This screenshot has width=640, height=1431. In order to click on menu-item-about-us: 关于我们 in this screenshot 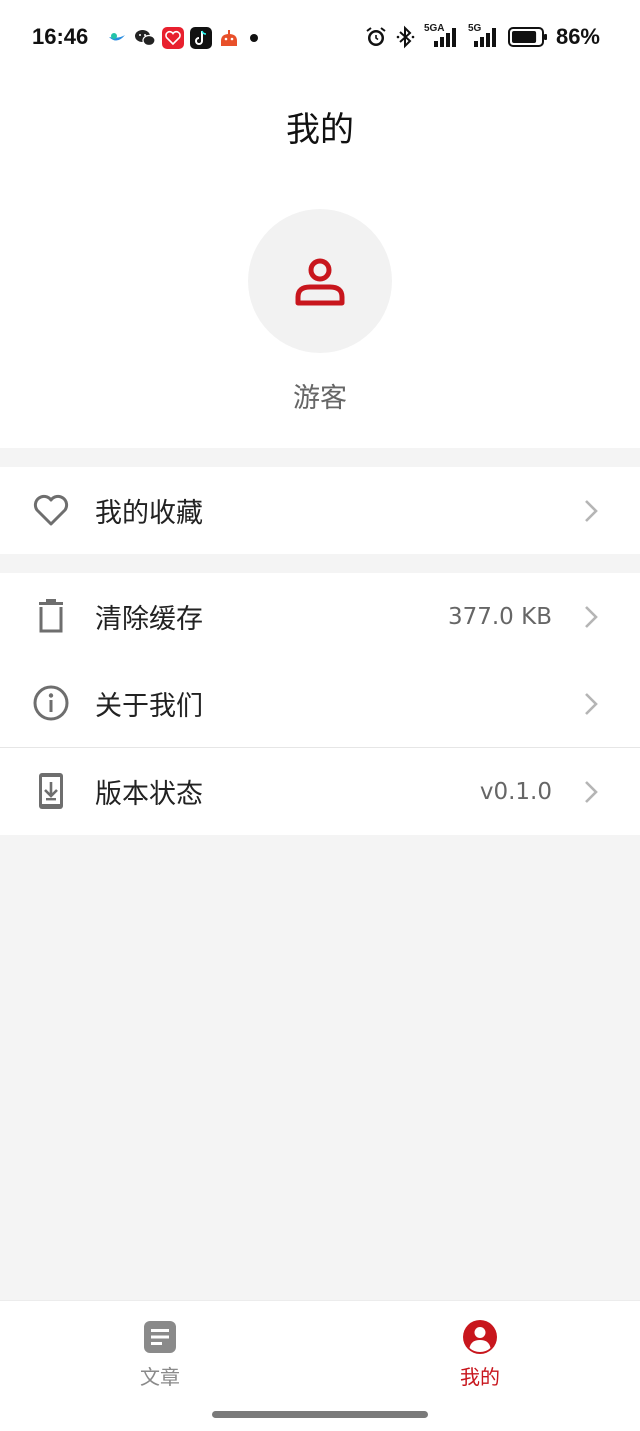, I will do `click(320, 703)`.